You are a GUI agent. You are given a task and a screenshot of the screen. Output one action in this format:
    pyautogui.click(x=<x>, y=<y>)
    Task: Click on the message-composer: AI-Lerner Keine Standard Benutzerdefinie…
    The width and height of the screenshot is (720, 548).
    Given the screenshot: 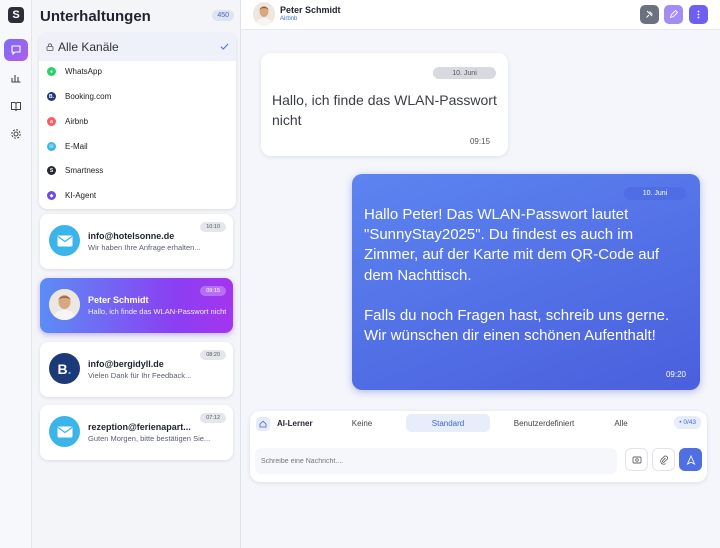 What is the action you would take?
    pyautogui.click(x=478, y=446)
    